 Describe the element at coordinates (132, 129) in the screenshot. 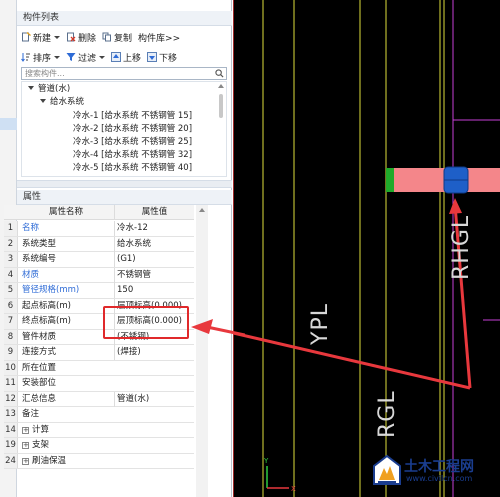

I see `tree-item: 冷水-2 [给水系统 不锈钢管 20]` at that location.